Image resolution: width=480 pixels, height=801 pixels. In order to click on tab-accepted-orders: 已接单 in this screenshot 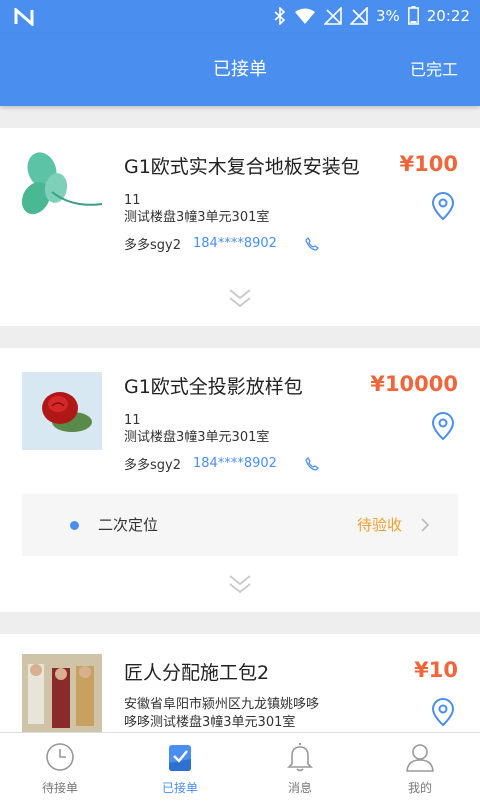, I will do `click(180, 767)`.